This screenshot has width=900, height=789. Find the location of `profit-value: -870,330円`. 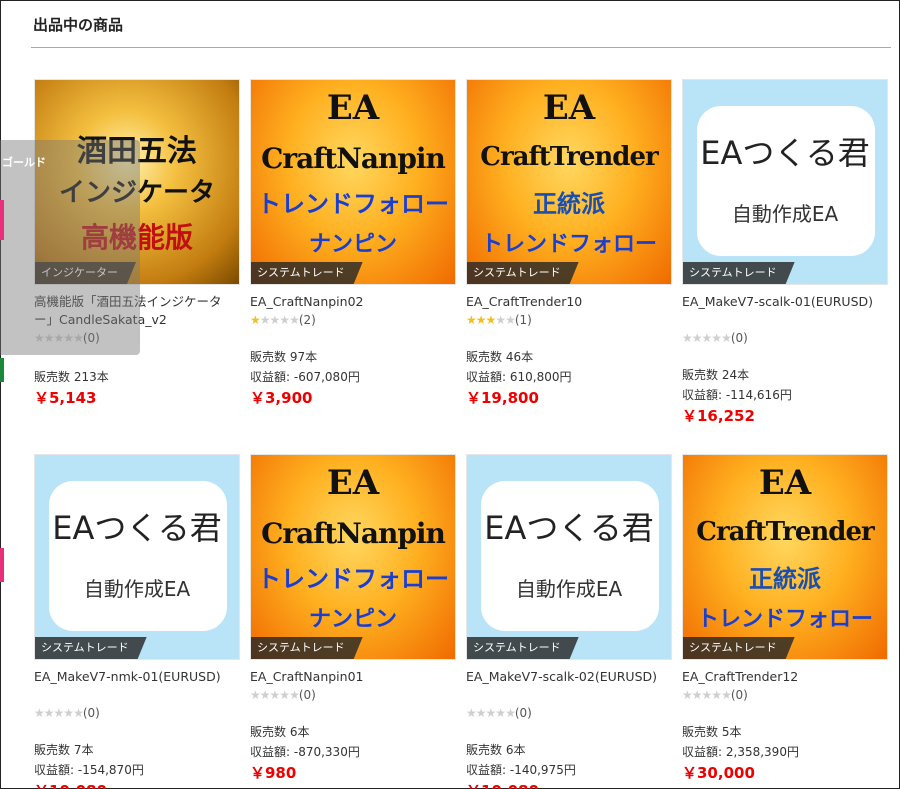

profit-value: -870,330円 is located at coordinates (326, 752).